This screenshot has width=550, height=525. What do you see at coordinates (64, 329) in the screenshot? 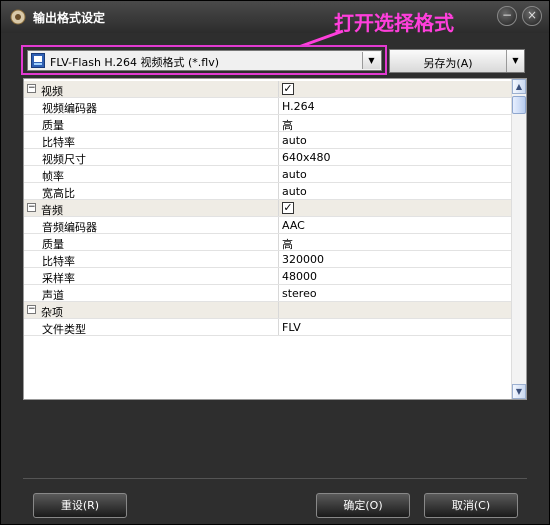
I see `property-label: 文件类型` at bounding box center [64, 329].